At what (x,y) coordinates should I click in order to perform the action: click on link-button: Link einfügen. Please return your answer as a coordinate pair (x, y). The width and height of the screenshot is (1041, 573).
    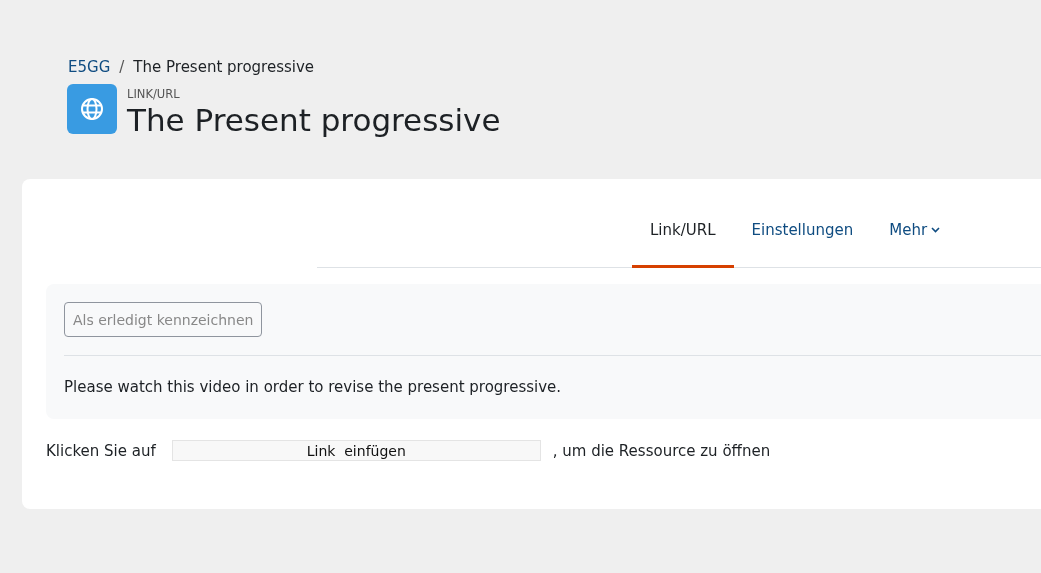
    Looking at the image, I should click on (356, 450).